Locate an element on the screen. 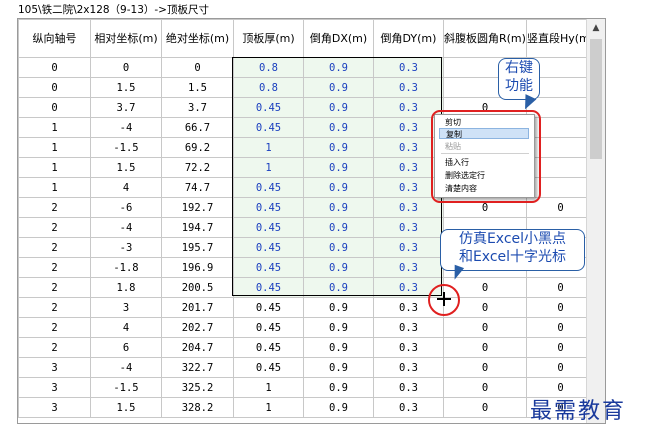 The image size is (653, 434). grid-cell: 201.7 is located at coordinates (197, 307).